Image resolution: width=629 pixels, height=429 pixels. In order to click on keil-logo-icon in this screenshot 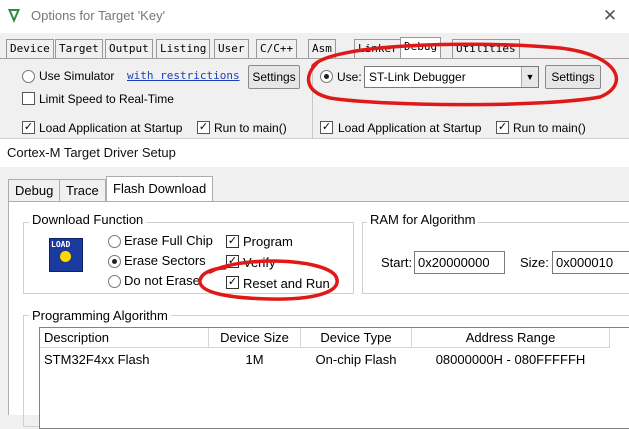, I will do `click(14, 16)`.